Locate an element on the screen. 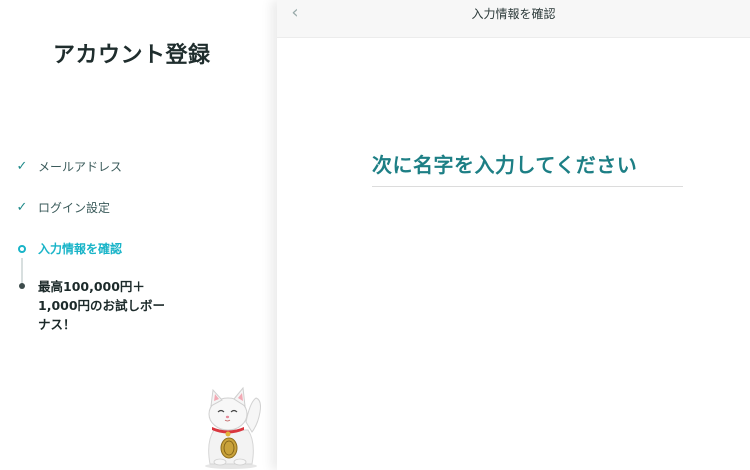  step-bonus: 最高100,000円＋ 1,000円のお試しボー ナス！ is located at coordinates (116, 305).